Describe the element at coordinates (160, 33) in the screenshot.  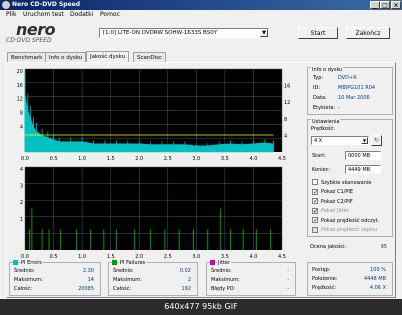
I see `drive-select-value: [1:0] LITE-ON DVDRW SOHW-1633S BS0Y` at that location.